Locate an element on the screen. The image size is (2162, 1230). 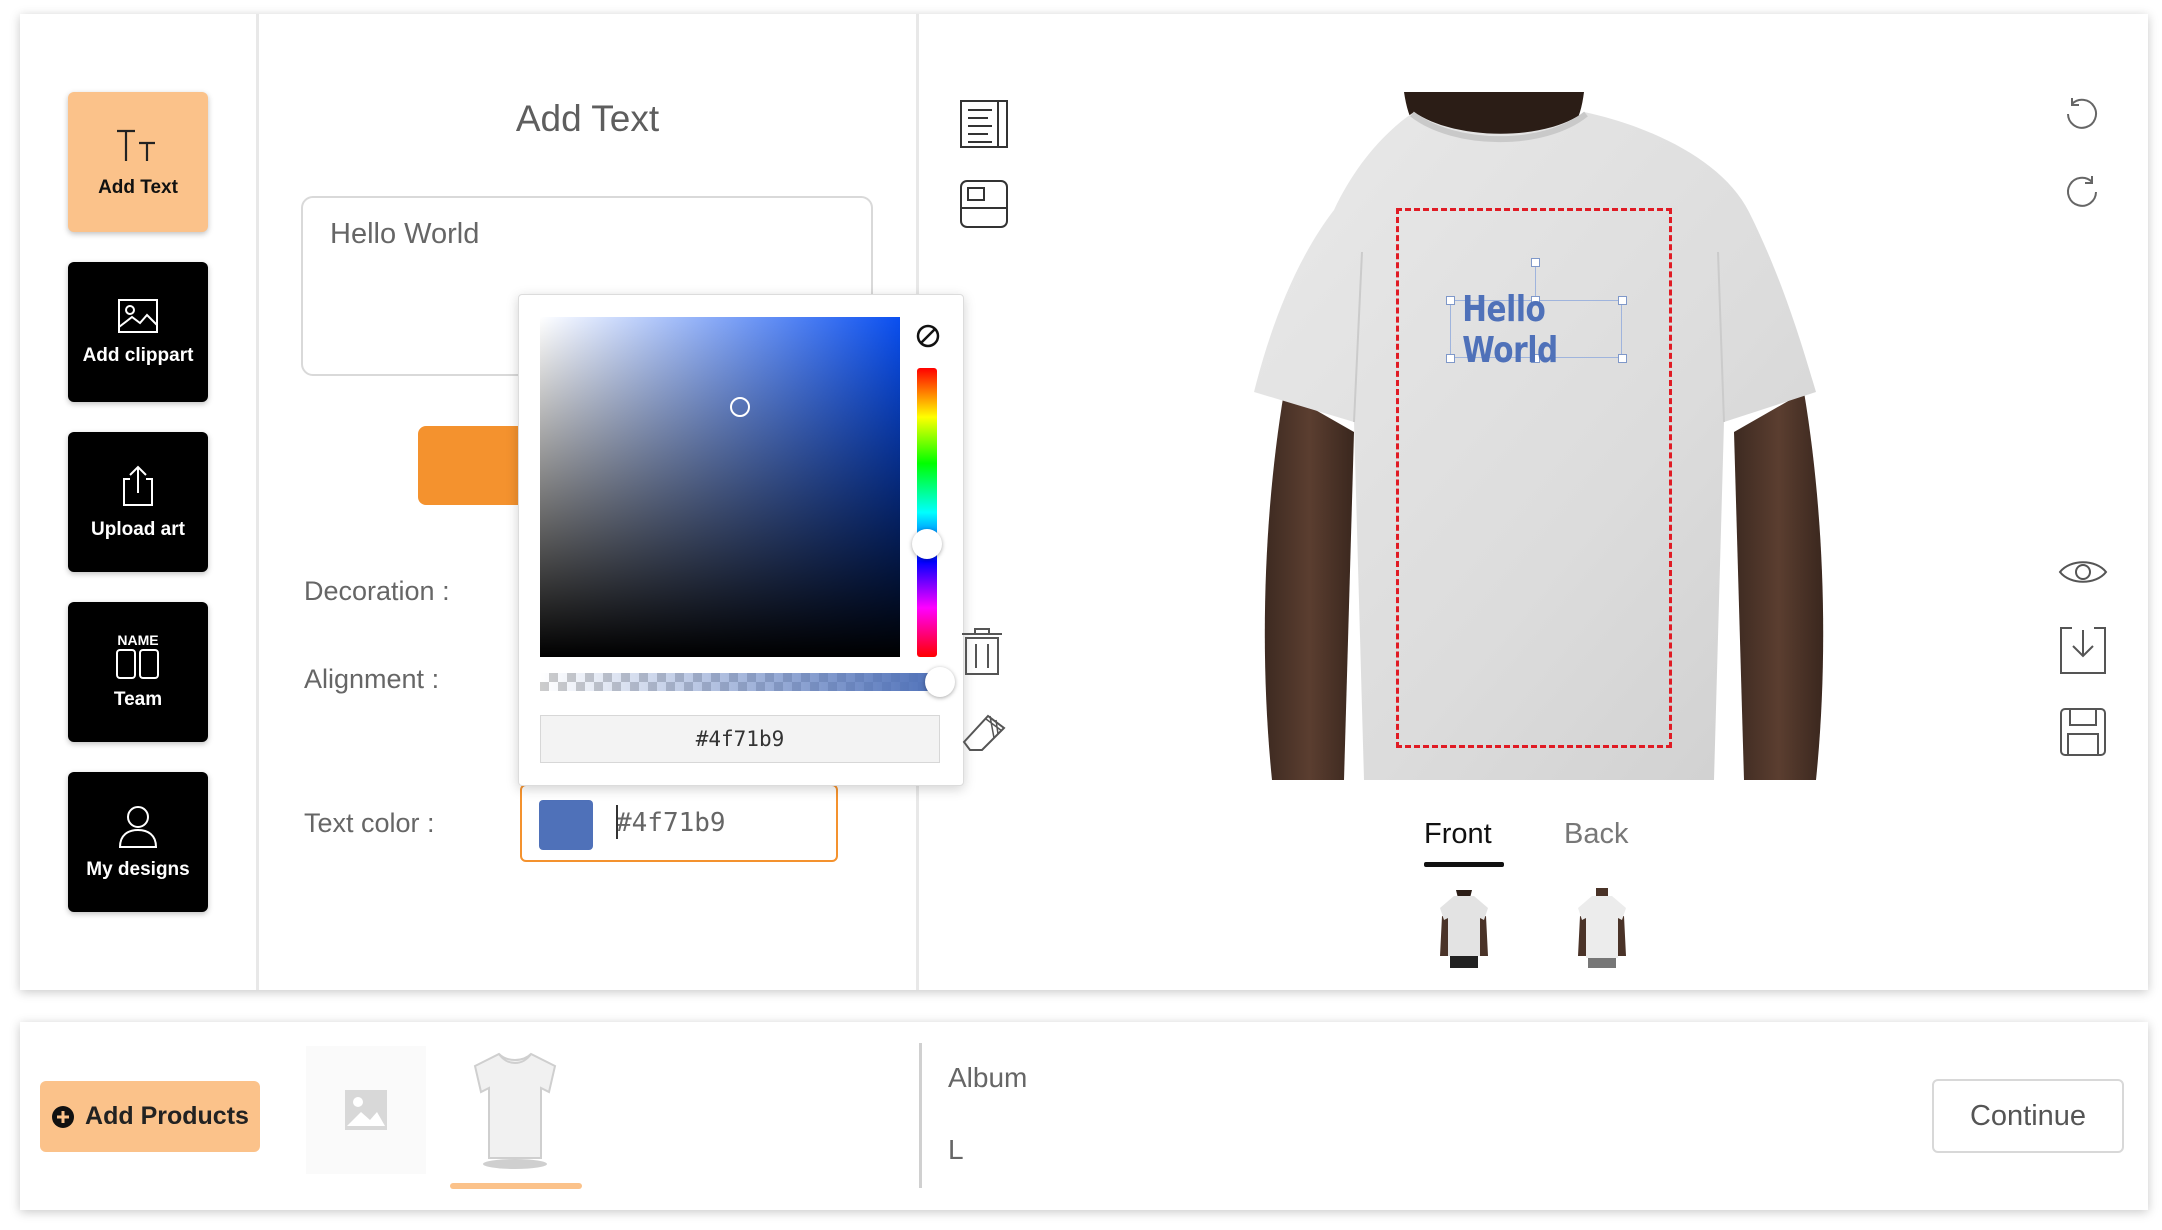
product-placeholder-thumbnail is located at coordinates (366, 1110).